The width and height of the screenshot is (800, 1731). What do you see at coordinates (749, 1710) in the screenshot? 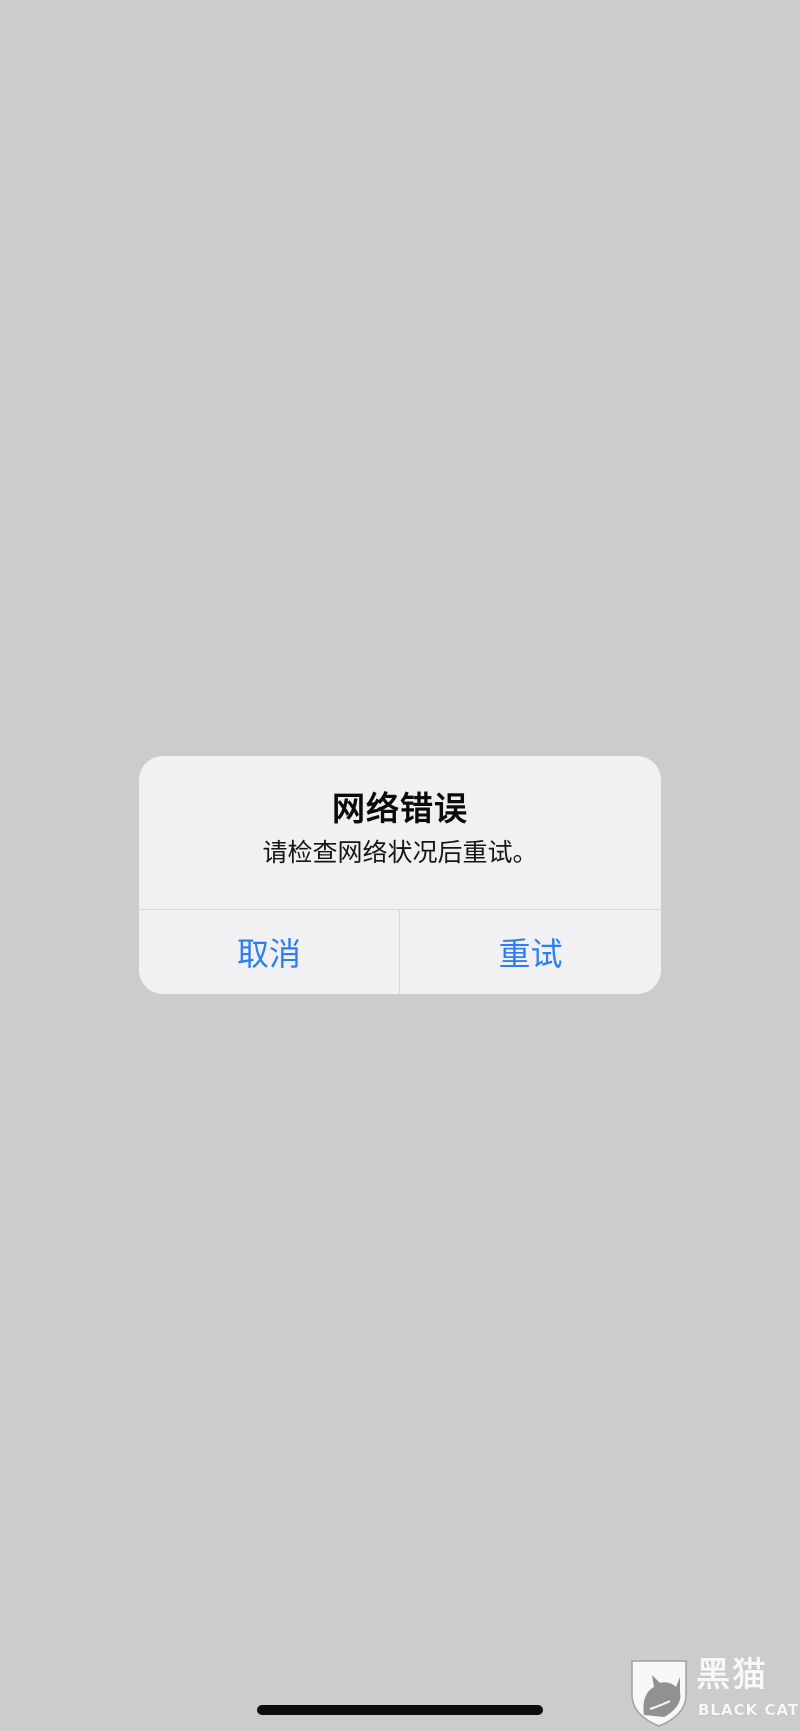
I see `watermark-brand-en: BLACK CAT` at bounding box center [749, 1710].